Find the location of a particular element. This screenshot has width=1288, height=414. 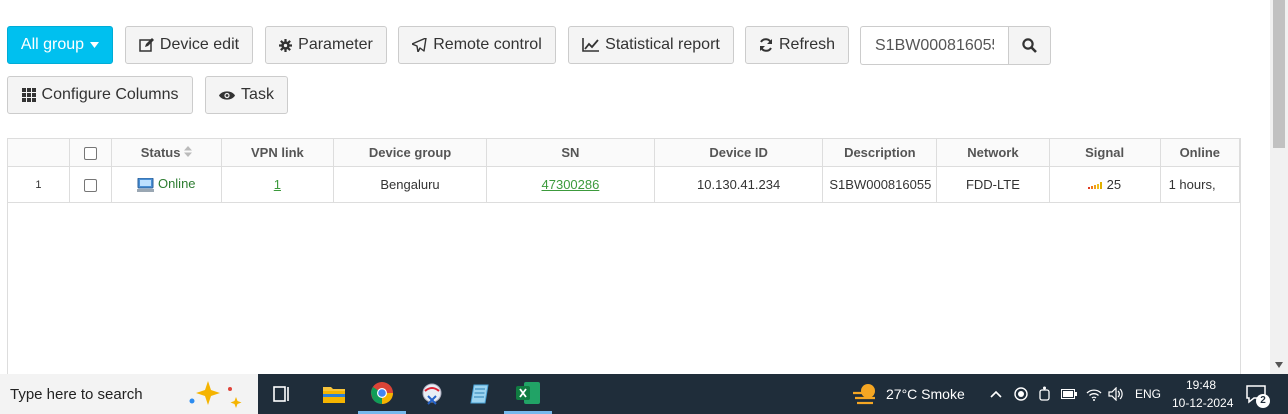

remote-control-button: Remote control is located at coordinates (477, 45).